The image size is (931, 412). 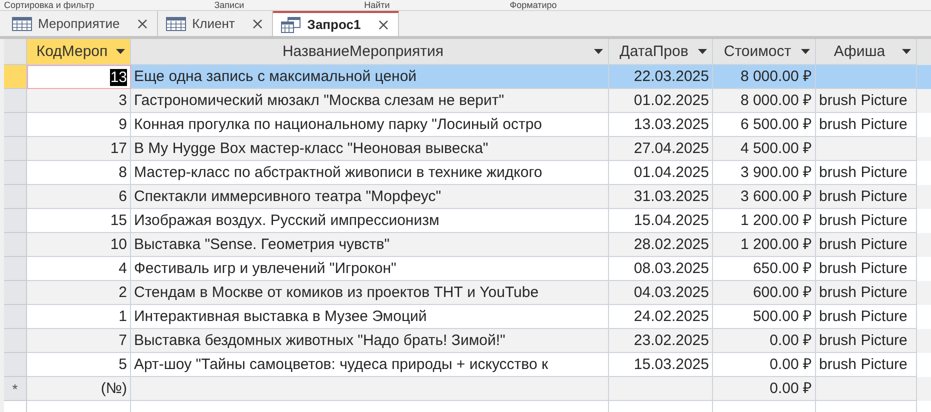 I want to click on table-cell: 13, so click(x=79, y=77).